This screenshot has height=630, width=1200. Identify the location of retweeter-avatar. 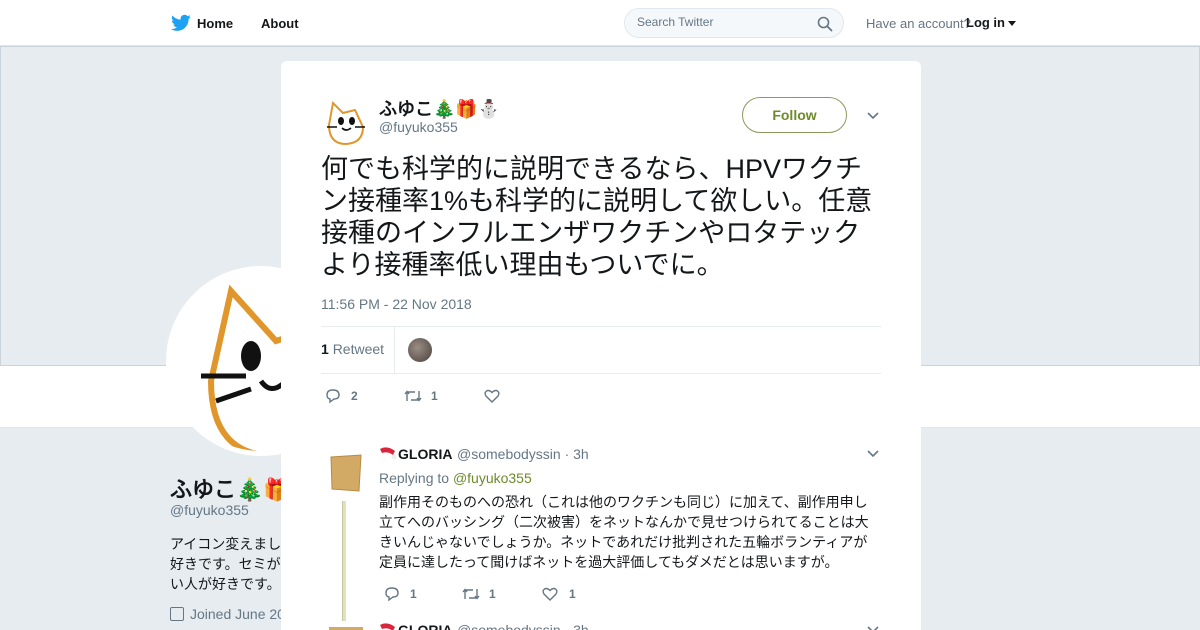
(420, 350).